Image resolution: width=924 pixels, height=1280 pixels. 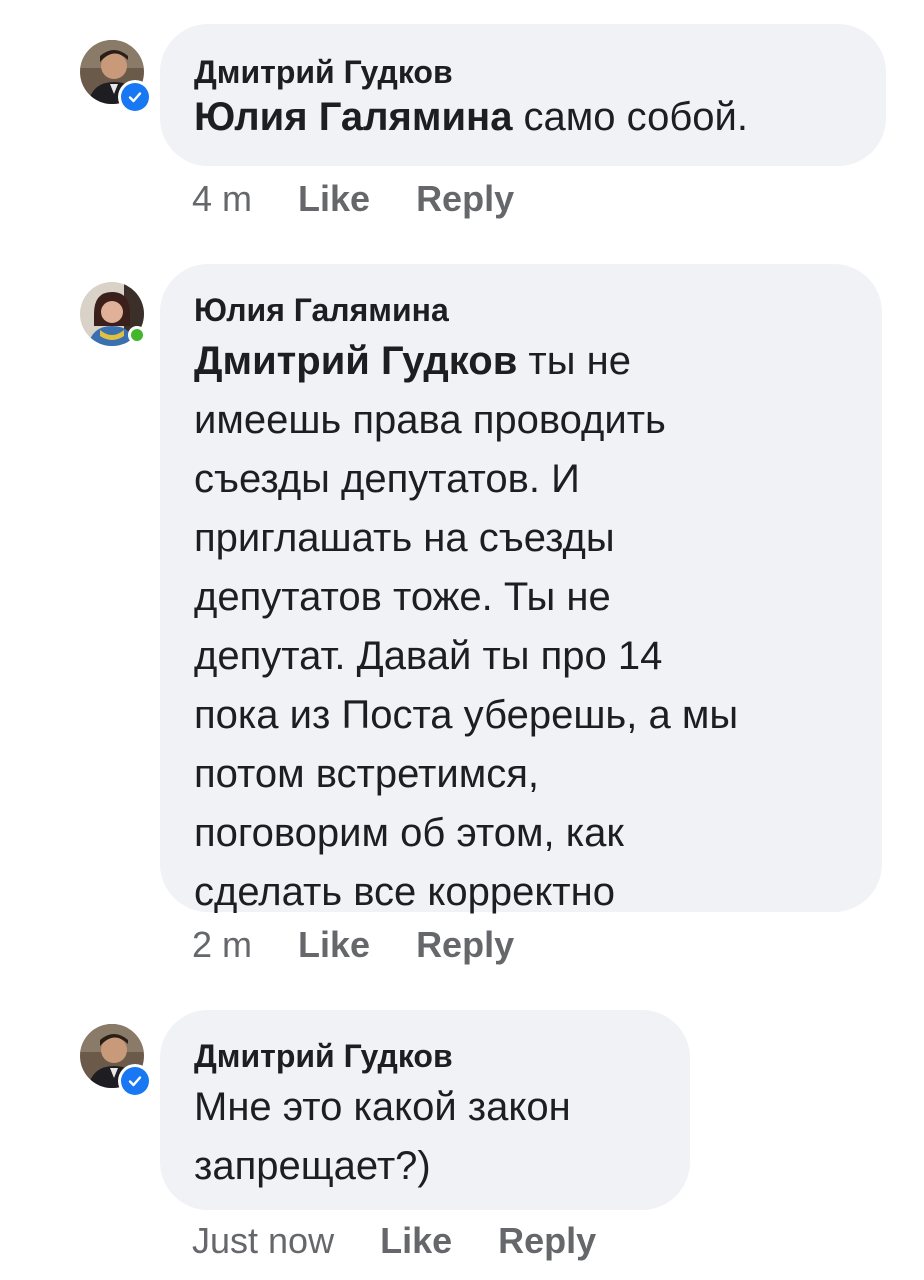 I want to click on comment-author: Юлия Галямина, so click(x=520, y=310).